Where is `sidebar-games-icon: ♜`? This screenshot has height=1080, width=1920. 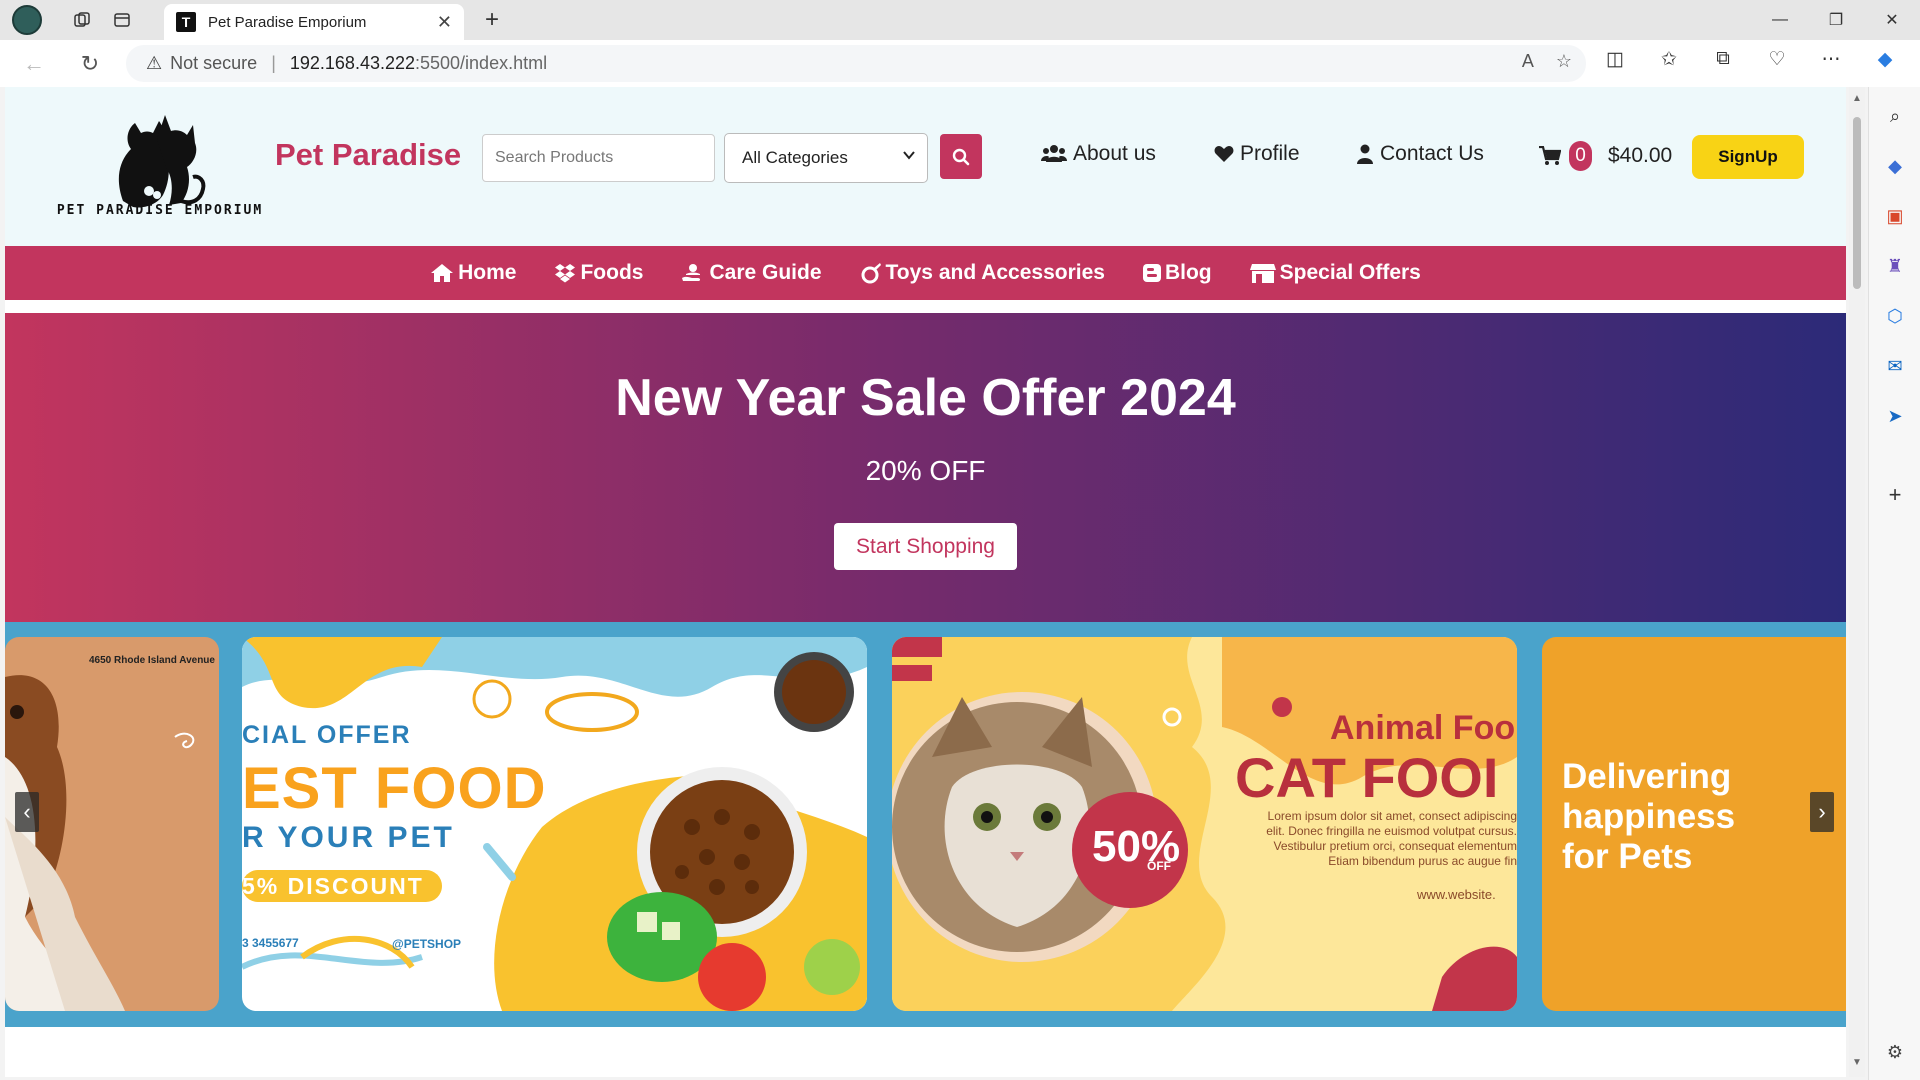
sidebar-games-icon: ♜ is located at coordinates (1895, 266).